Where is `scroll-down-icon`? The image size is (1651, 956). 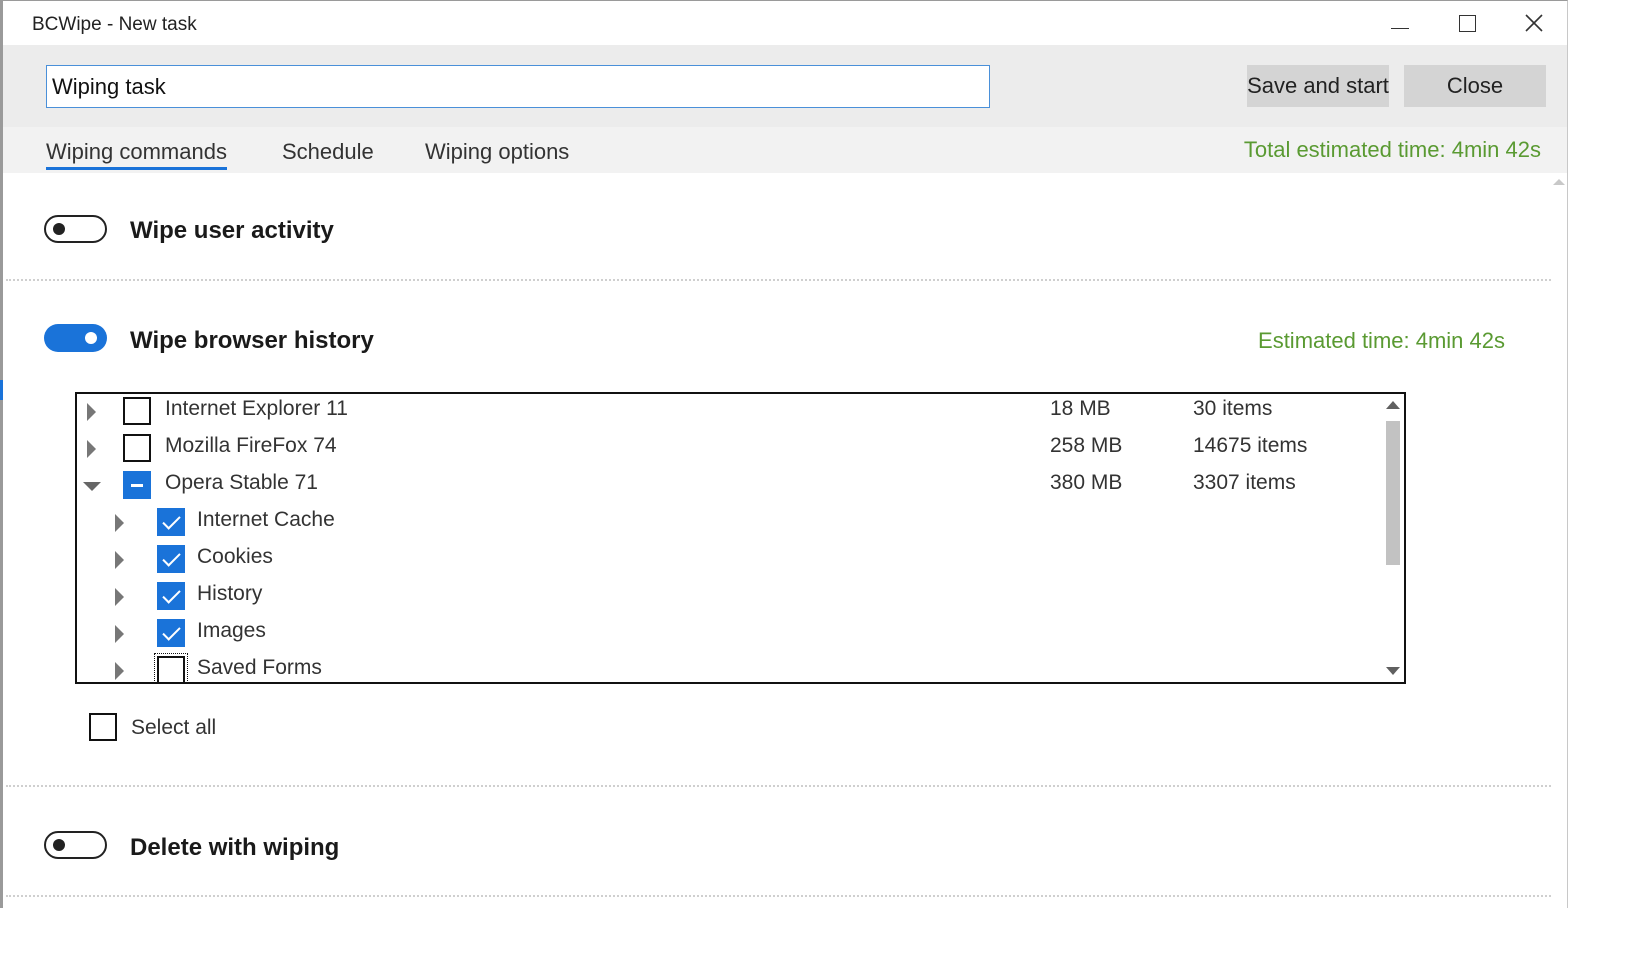
scroll-down-icon is located at coordinates (1393, 671).